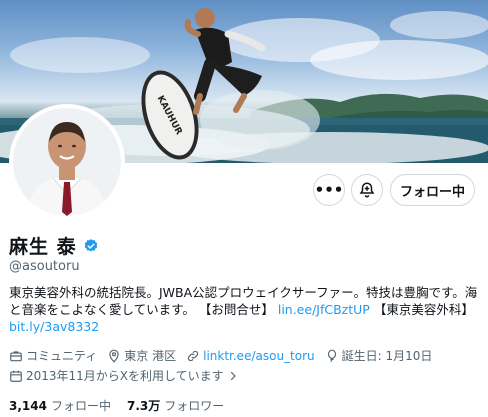  What do you see at coordinates (43, 247) in the screenshot?
I see `display-name: 麻生 泰` at bounding box center [43, 247].